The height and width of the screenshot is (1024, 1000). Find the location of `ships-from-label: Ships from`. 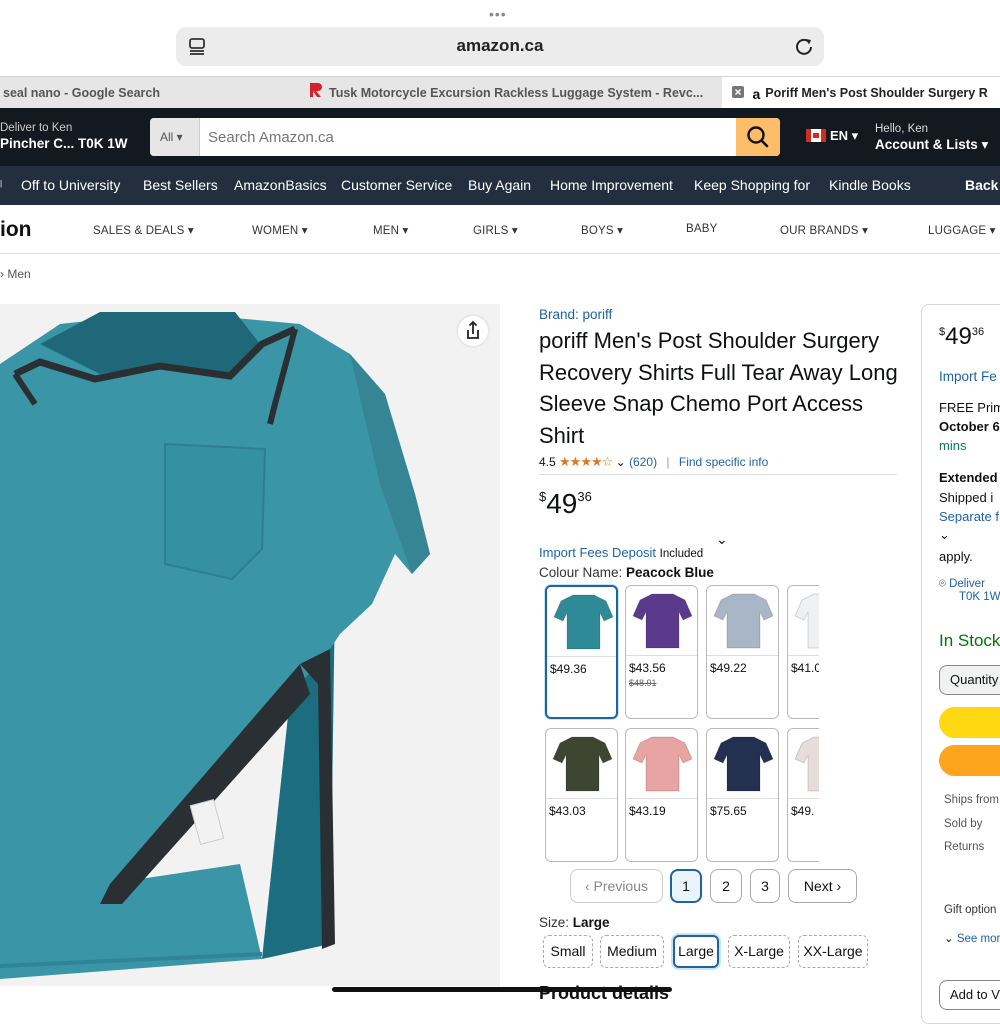

ships-from-label: Ships from is located at coordinates (971, 800).